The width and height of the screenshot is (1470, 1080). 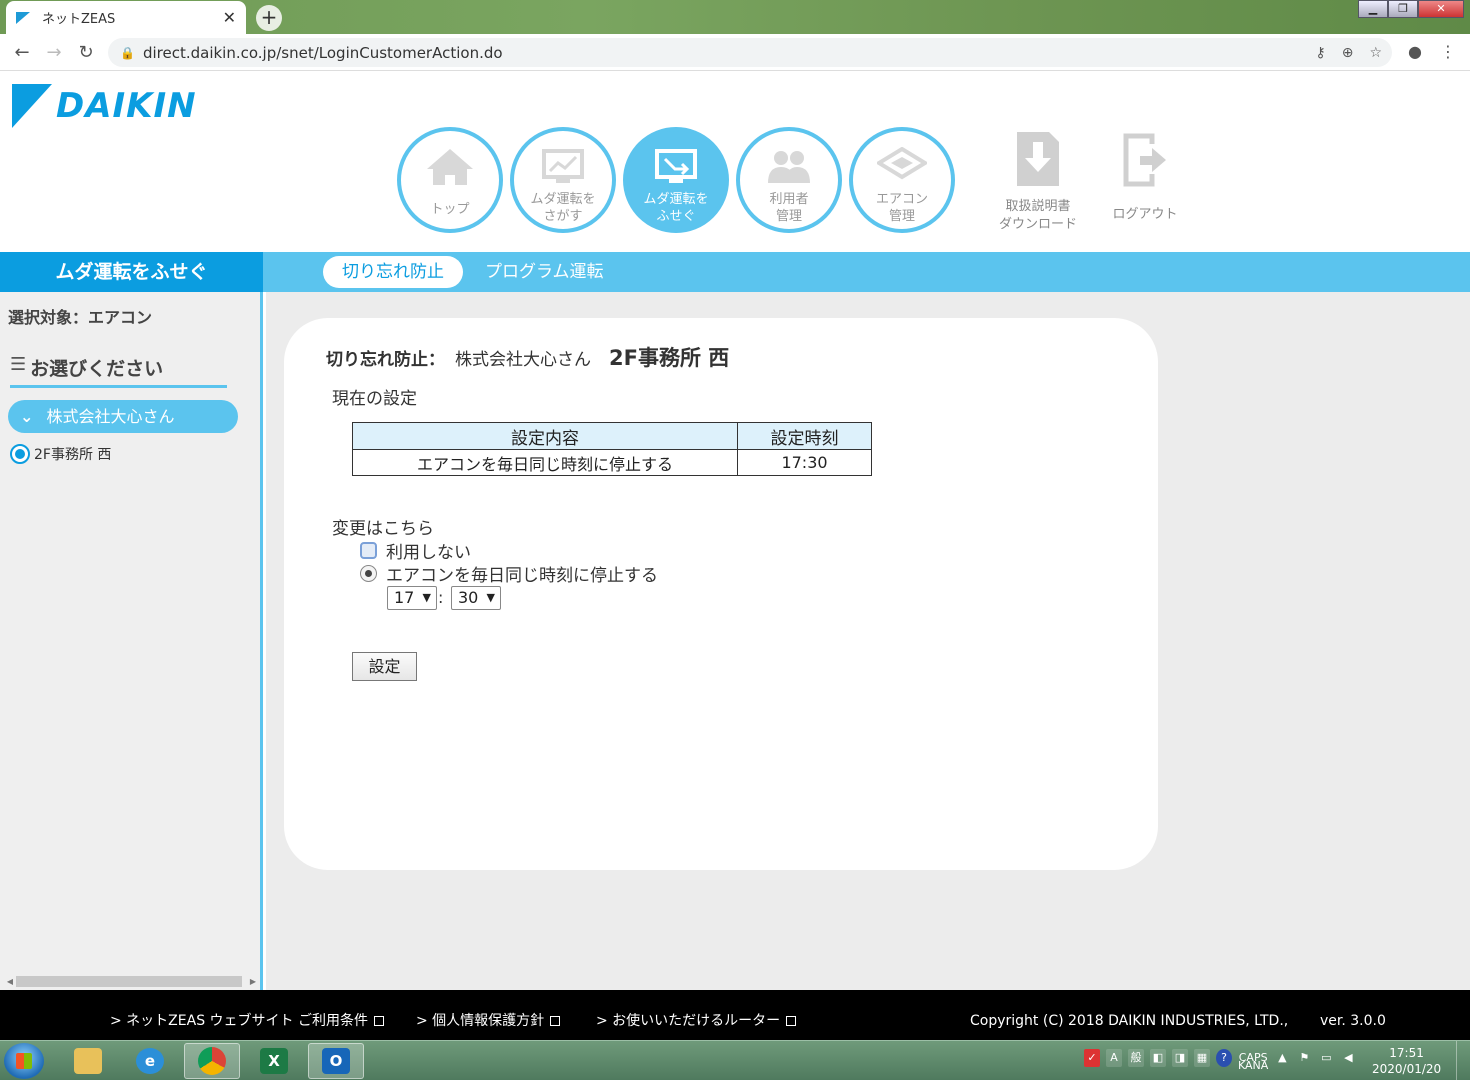 What do you see at coordinates (24, 1061) in the screenshot?
I see `start-button` at bounding box center [24, 1061].